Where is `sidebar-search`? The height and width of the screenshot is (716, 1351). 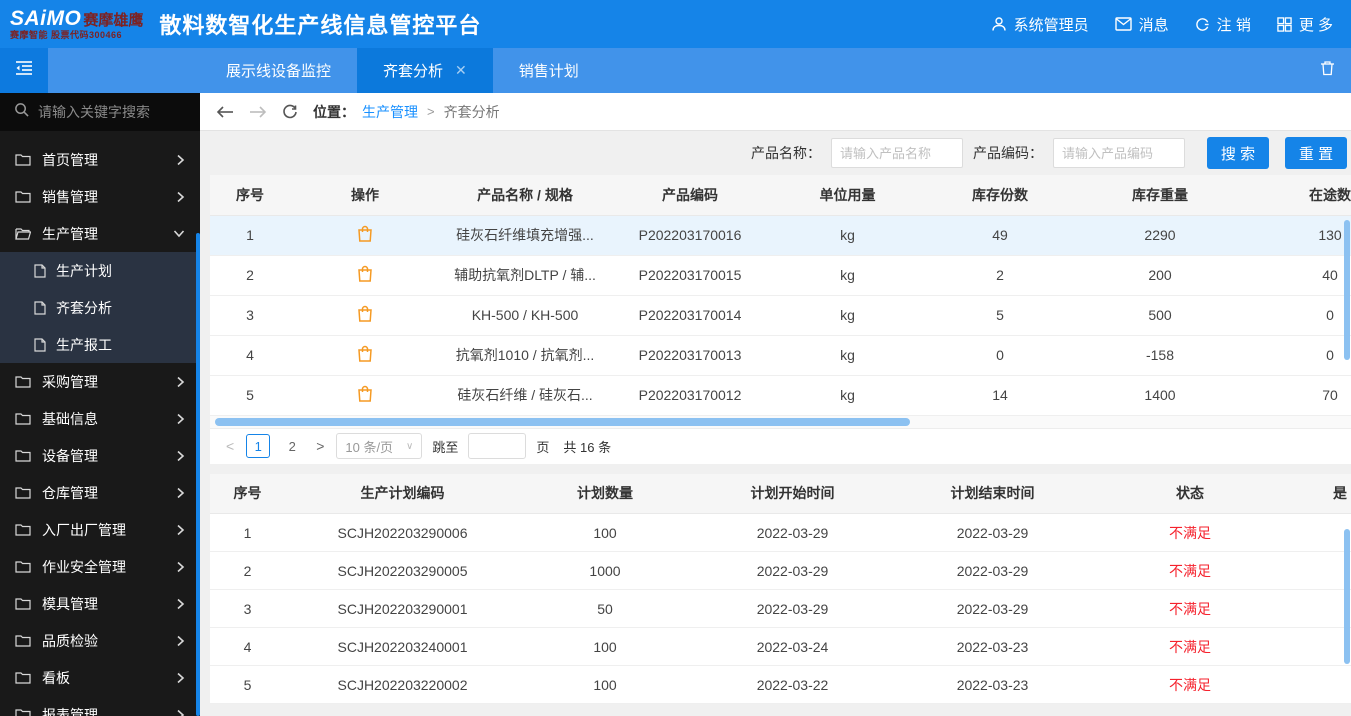
sidebar-search is located at coordinates (100, 112).